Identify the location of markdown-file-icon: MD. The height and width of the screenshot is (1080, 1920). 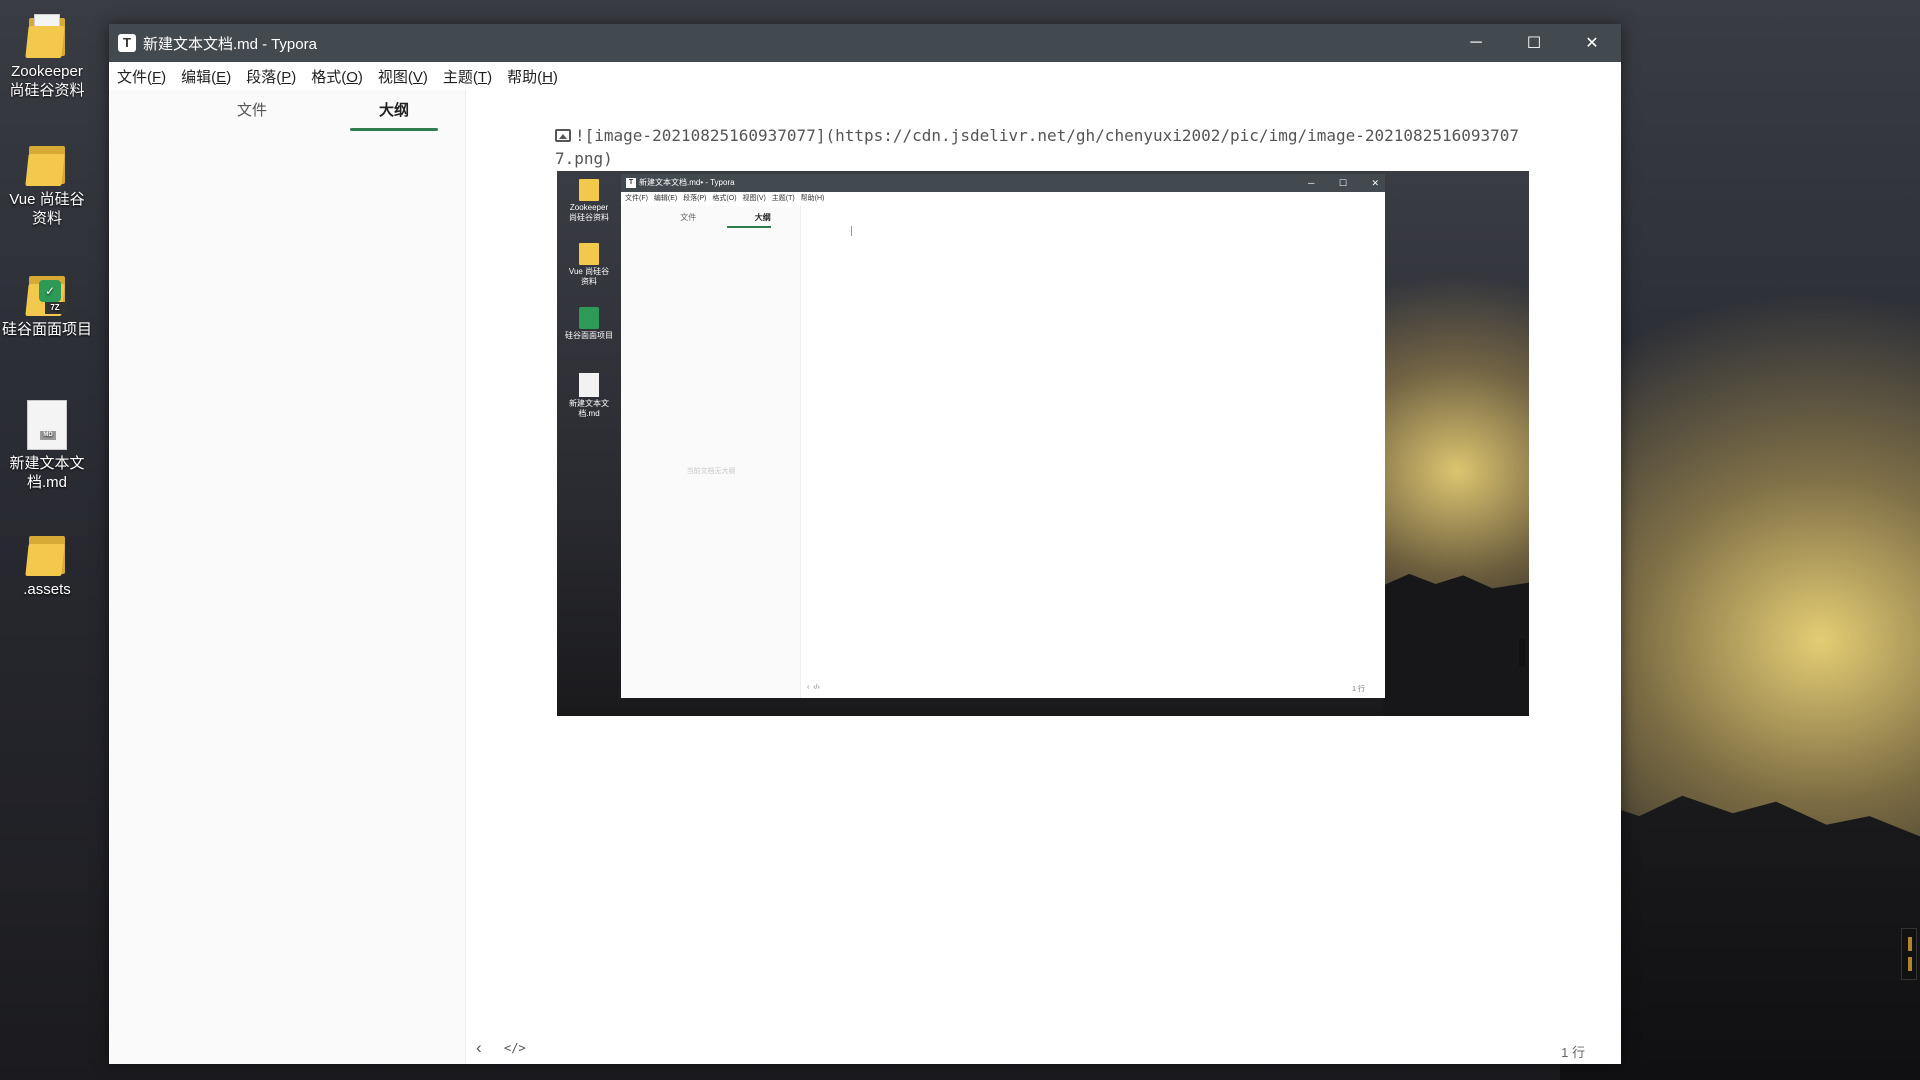
(47, 425).